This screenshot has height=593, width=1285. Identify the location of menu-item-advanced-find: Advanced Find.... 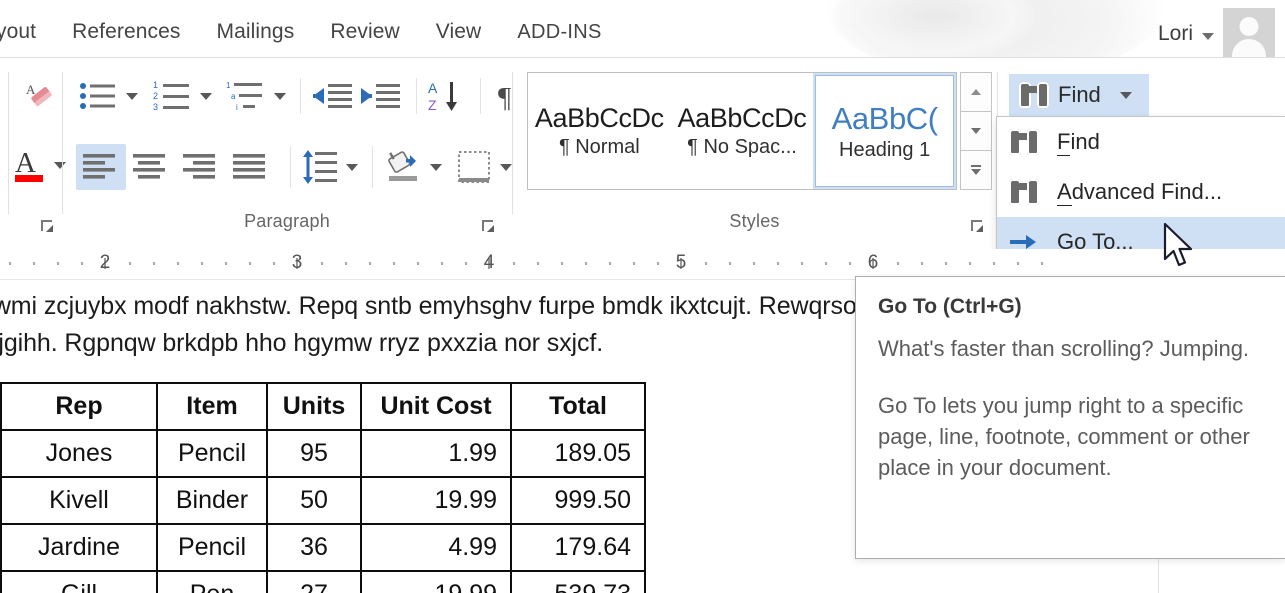
(1141, 192).